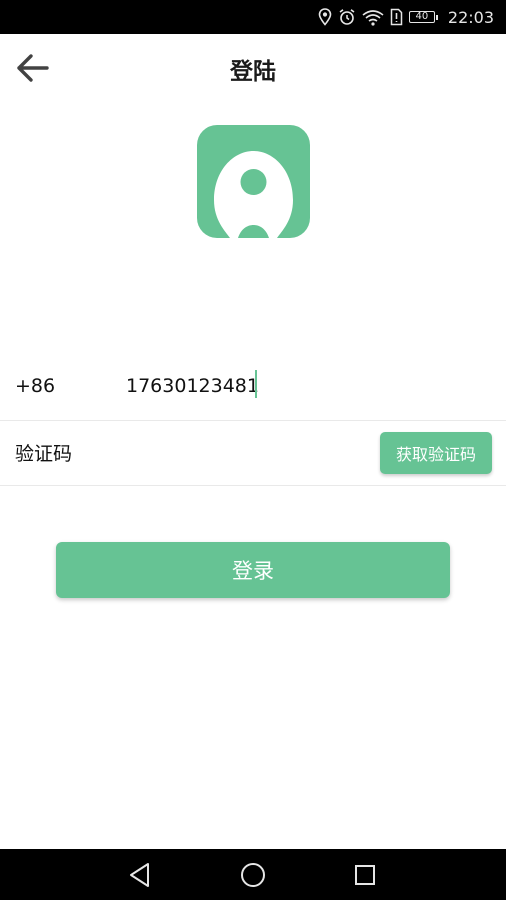  I want to click on phone-row: +86, so click(253, 389).